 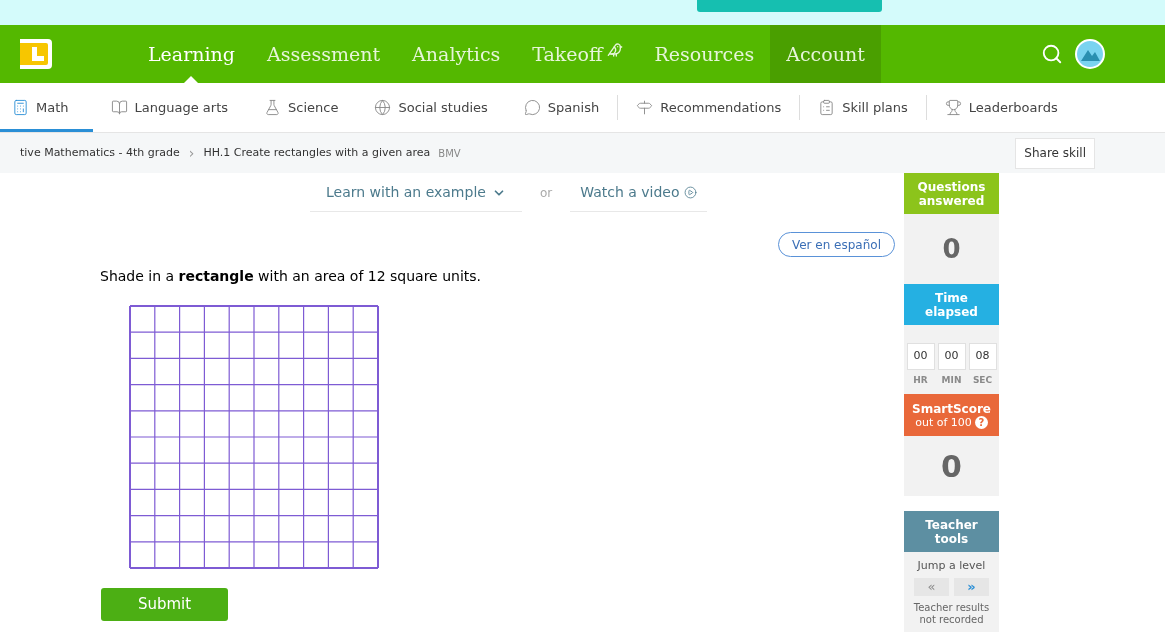 What do you see at coordinates (449, 153) in the screenshot?
I see `skill-code: BMV` at bounding box center [449, 153].